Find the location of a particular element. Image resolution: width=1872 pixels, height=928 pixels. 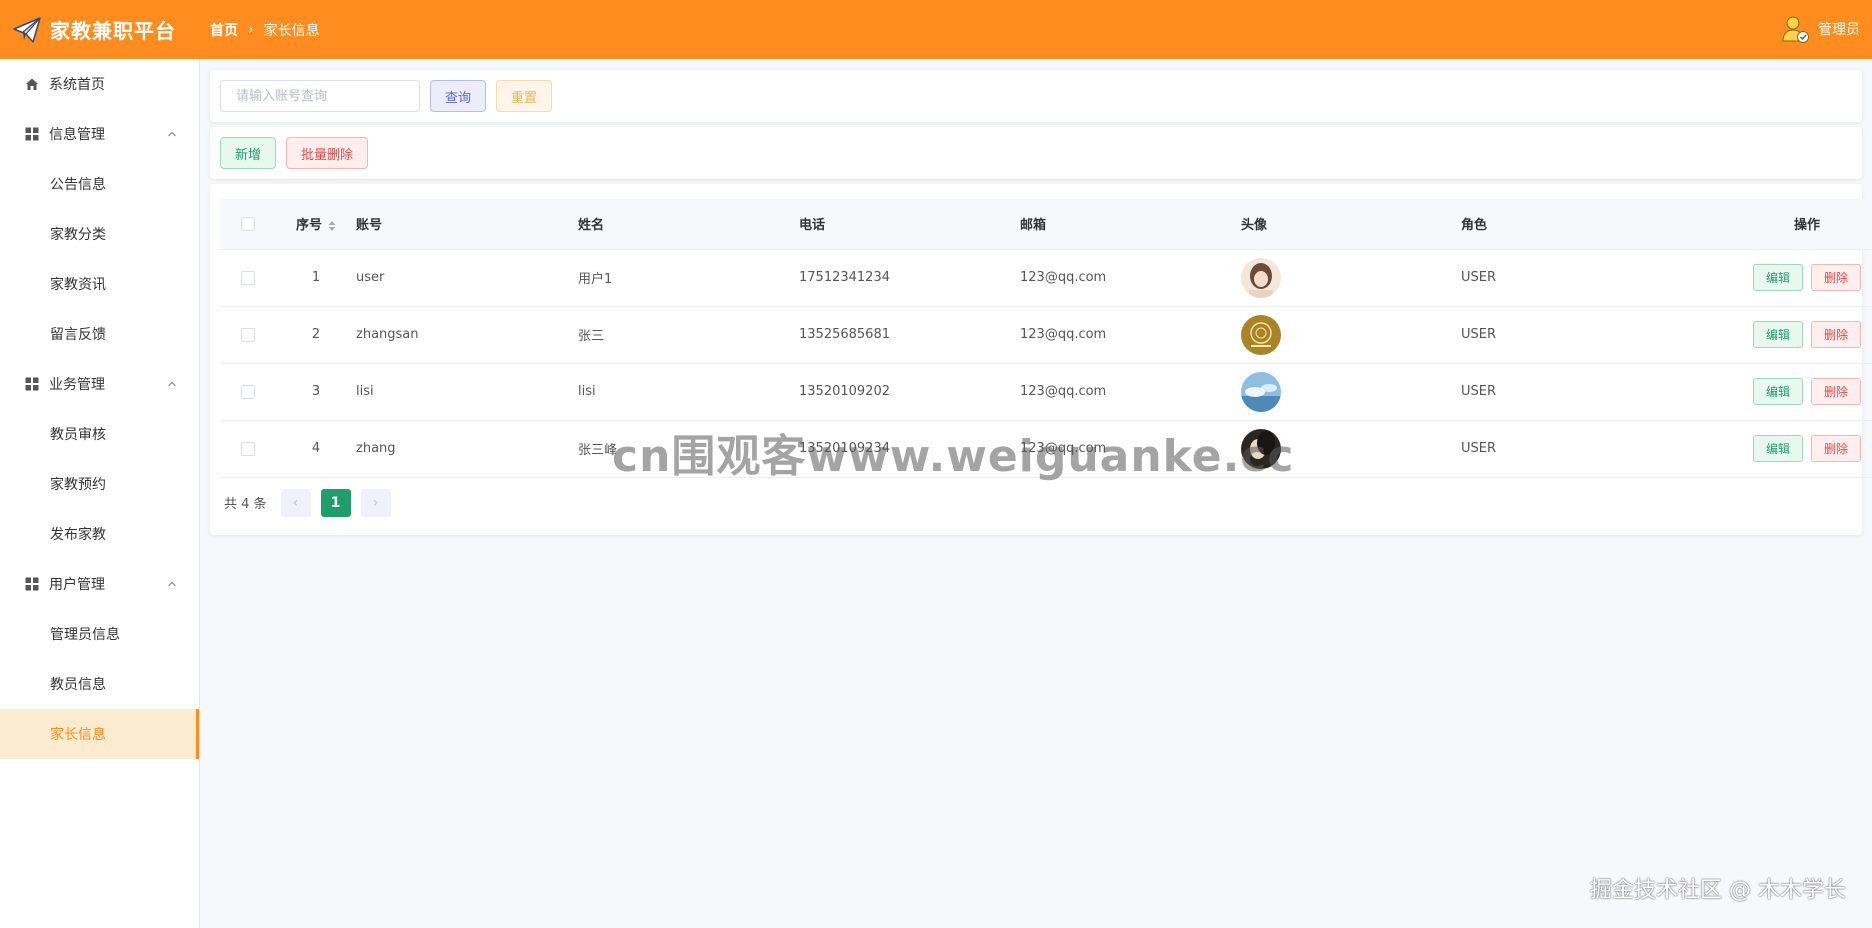

pagination: 共 4 条 ‹ 1 › is located at coordinates (1036, 503).